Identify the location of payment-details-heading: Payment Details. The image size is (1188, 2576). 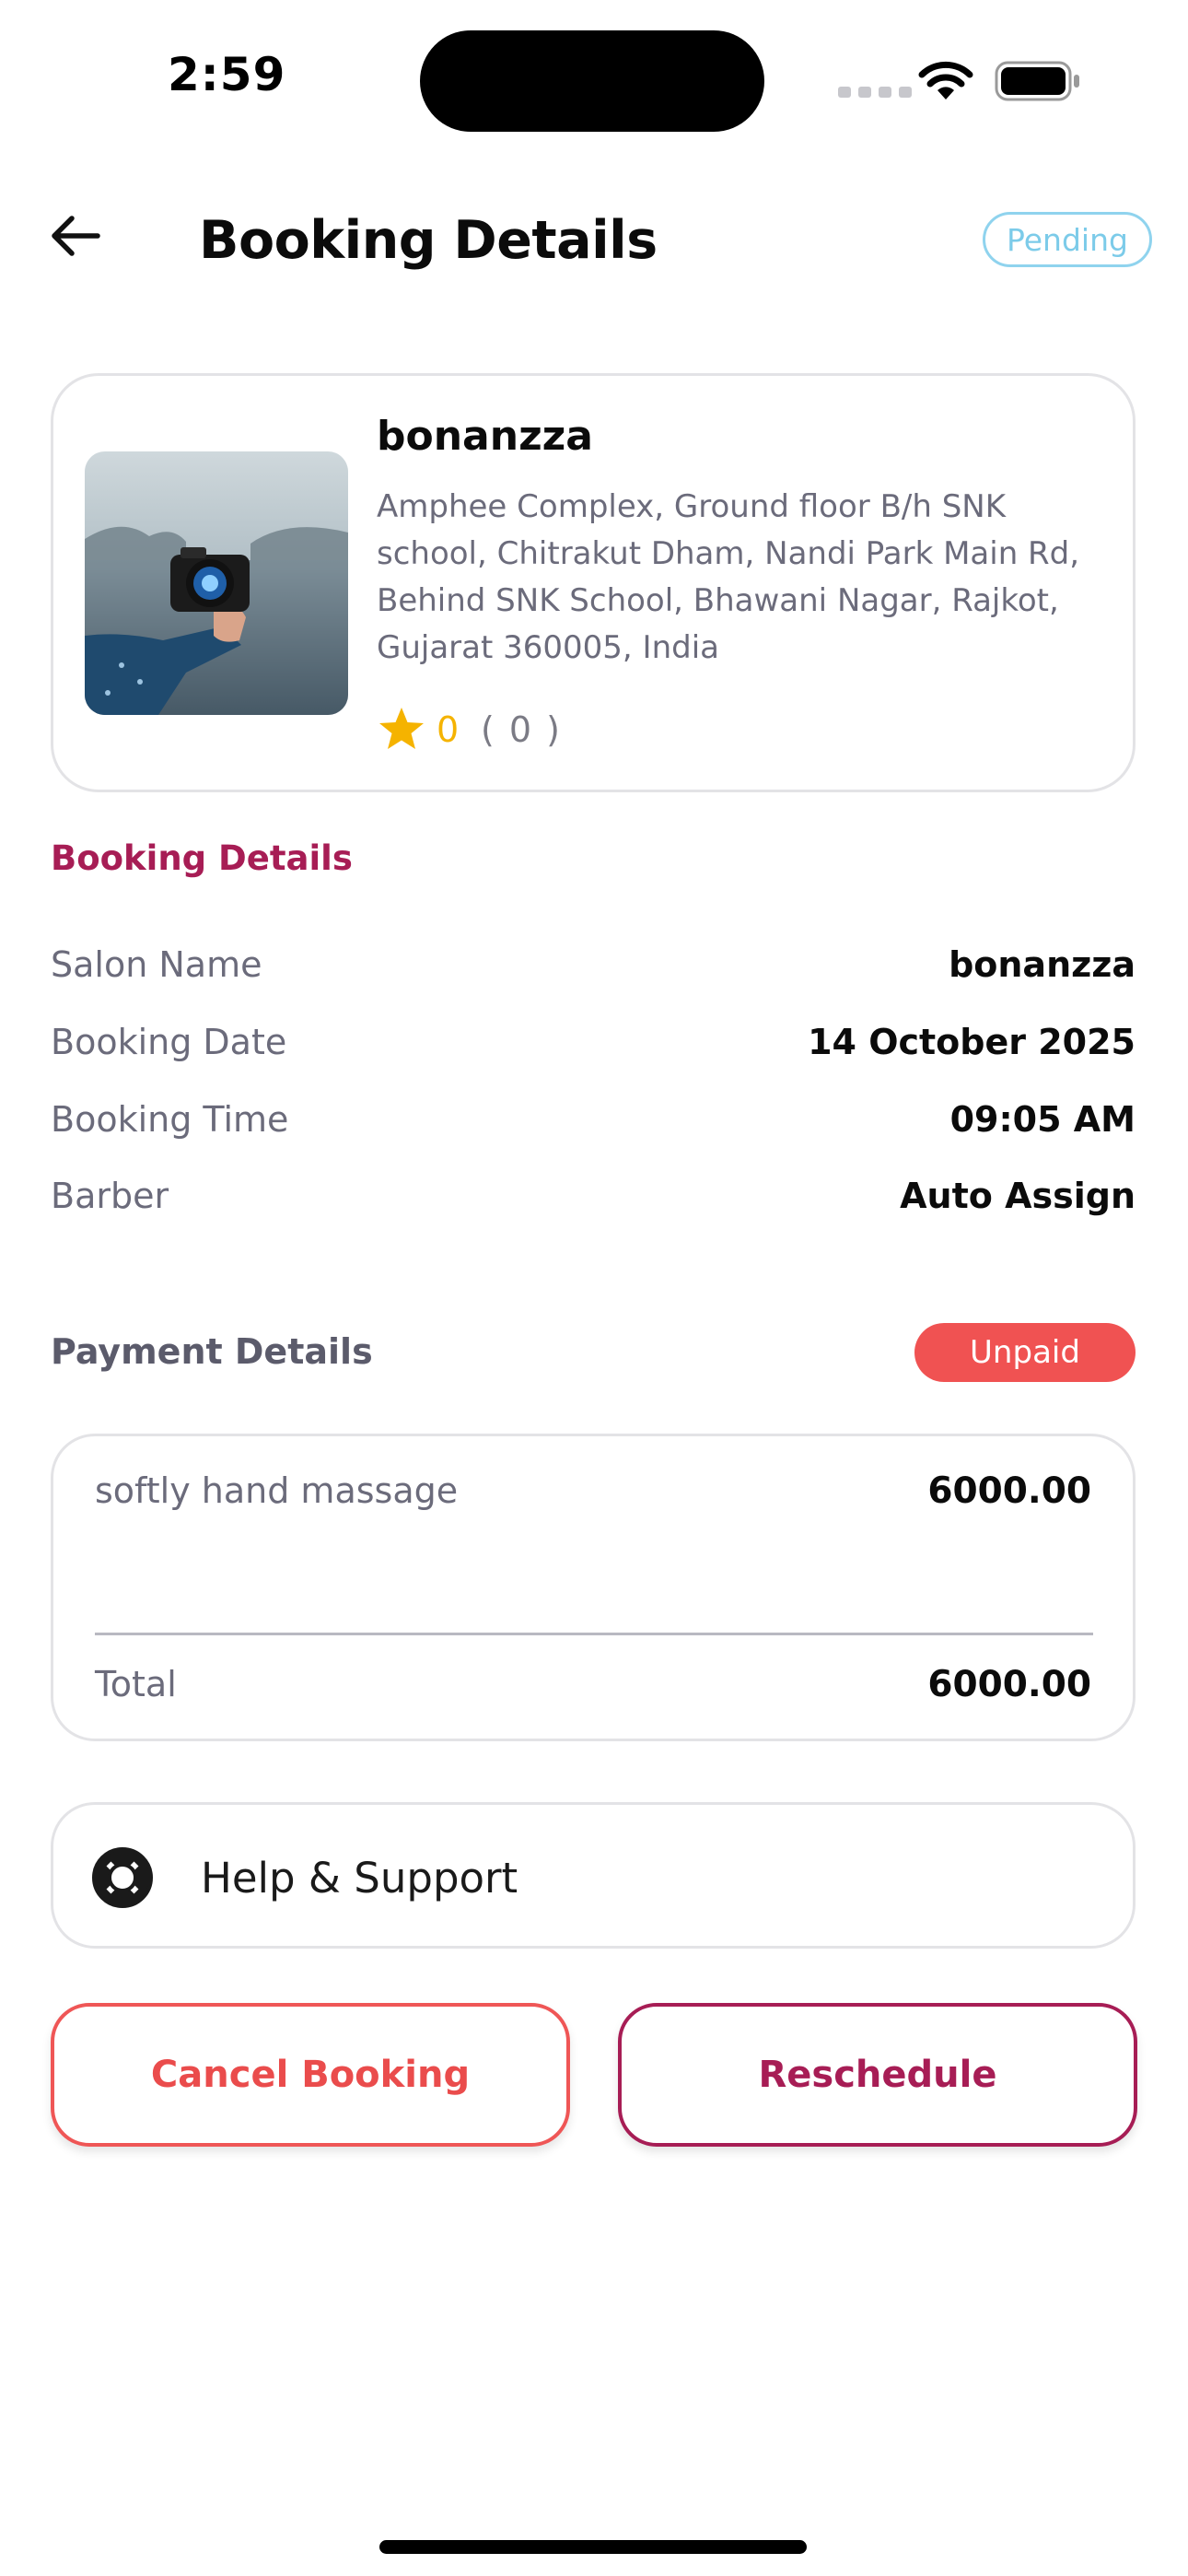
(212, 1351).